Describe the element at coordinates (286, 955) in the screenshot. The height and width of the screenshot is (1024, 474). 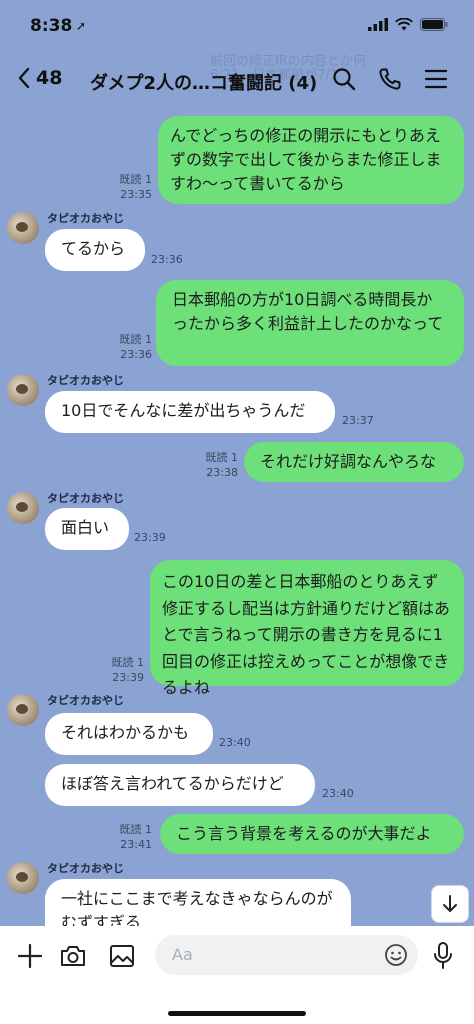
I see `message-input: Aa` at that location.